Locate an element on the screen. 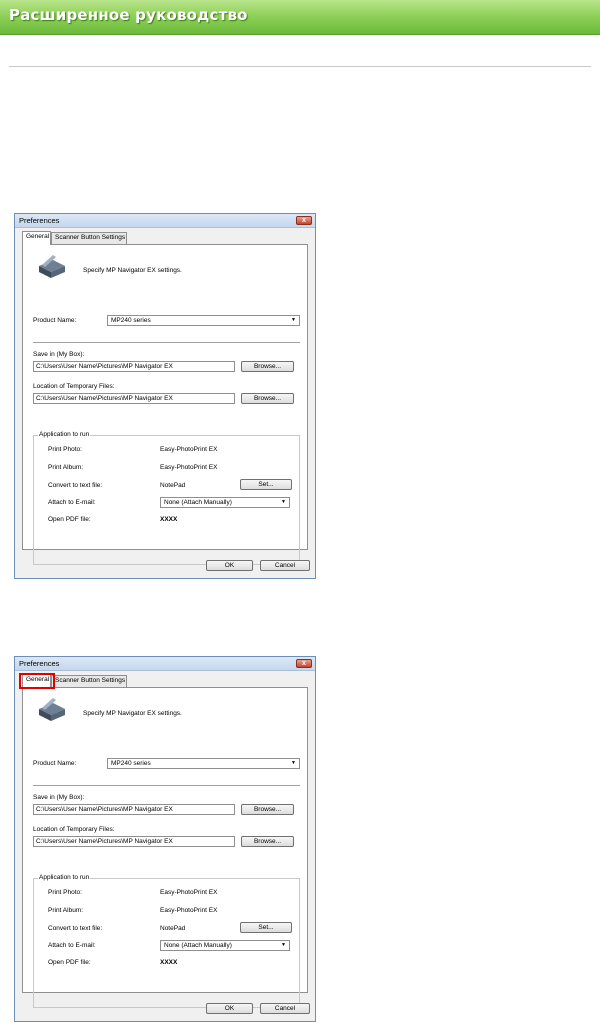  tab-highlight-box is located at coordinates (37, 681).